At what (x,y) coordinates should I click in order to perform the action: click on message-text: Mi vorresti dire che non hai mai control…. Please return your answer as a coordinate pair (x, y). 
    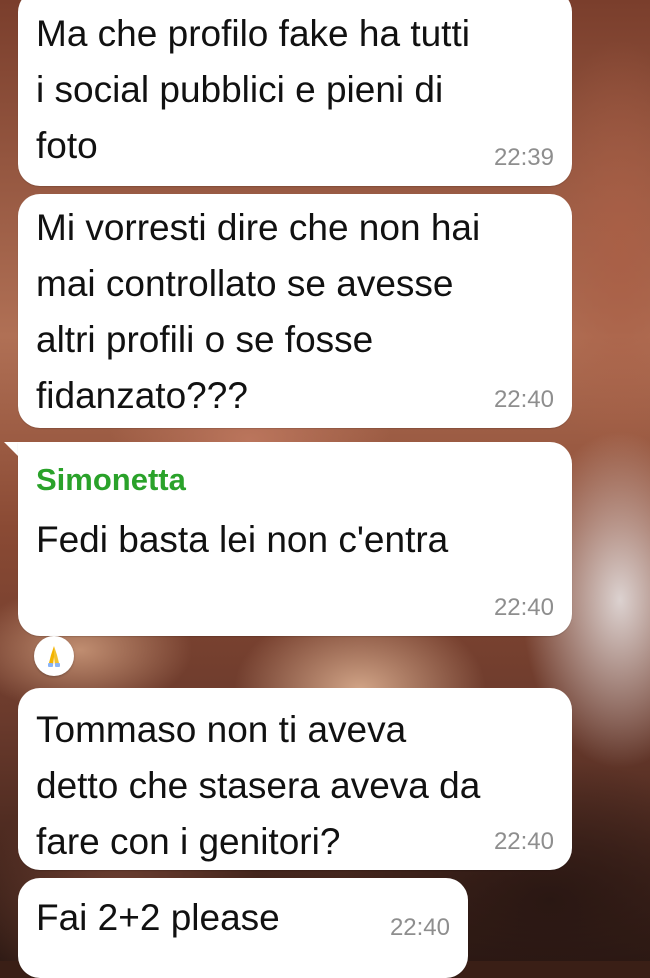
    Looking at the image, I should click on (258, 311).